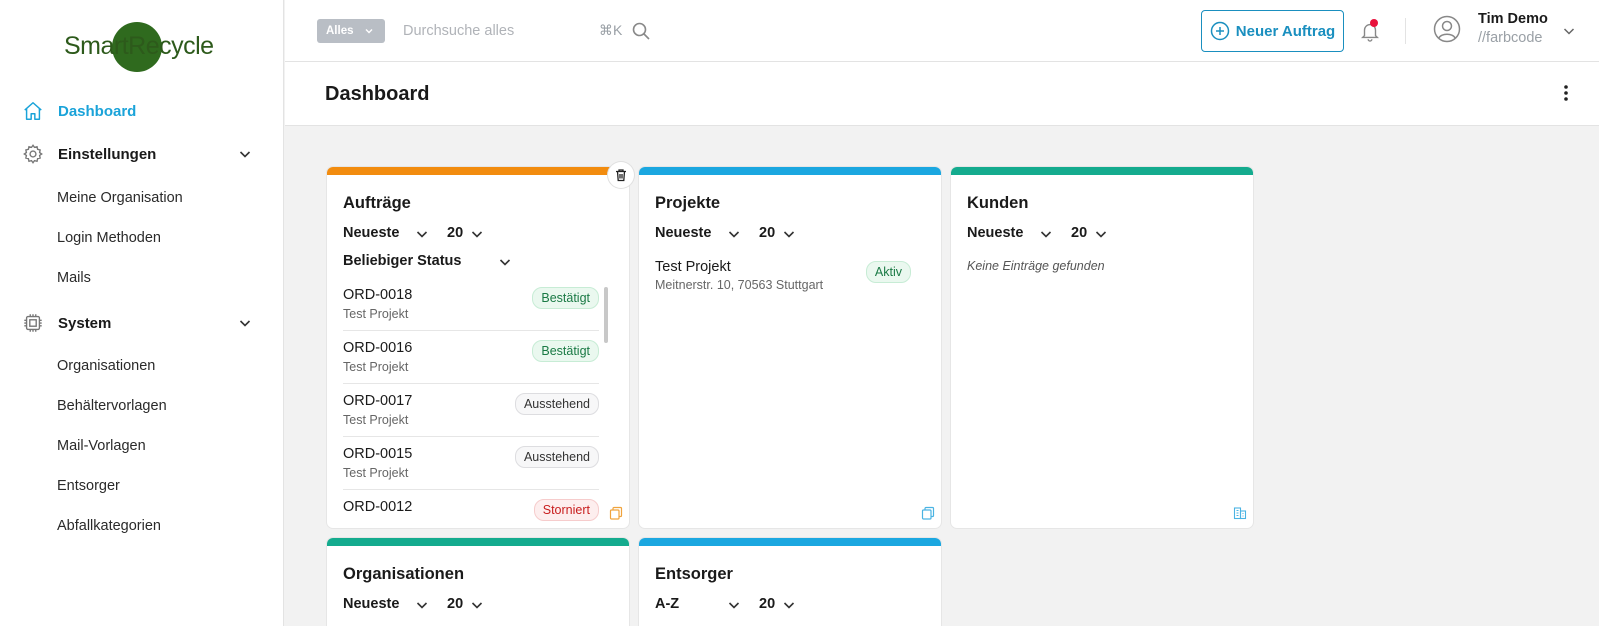 The height and width of the screenshot is (626, 1599). I want to click on scrollbar, so click(606, 315).